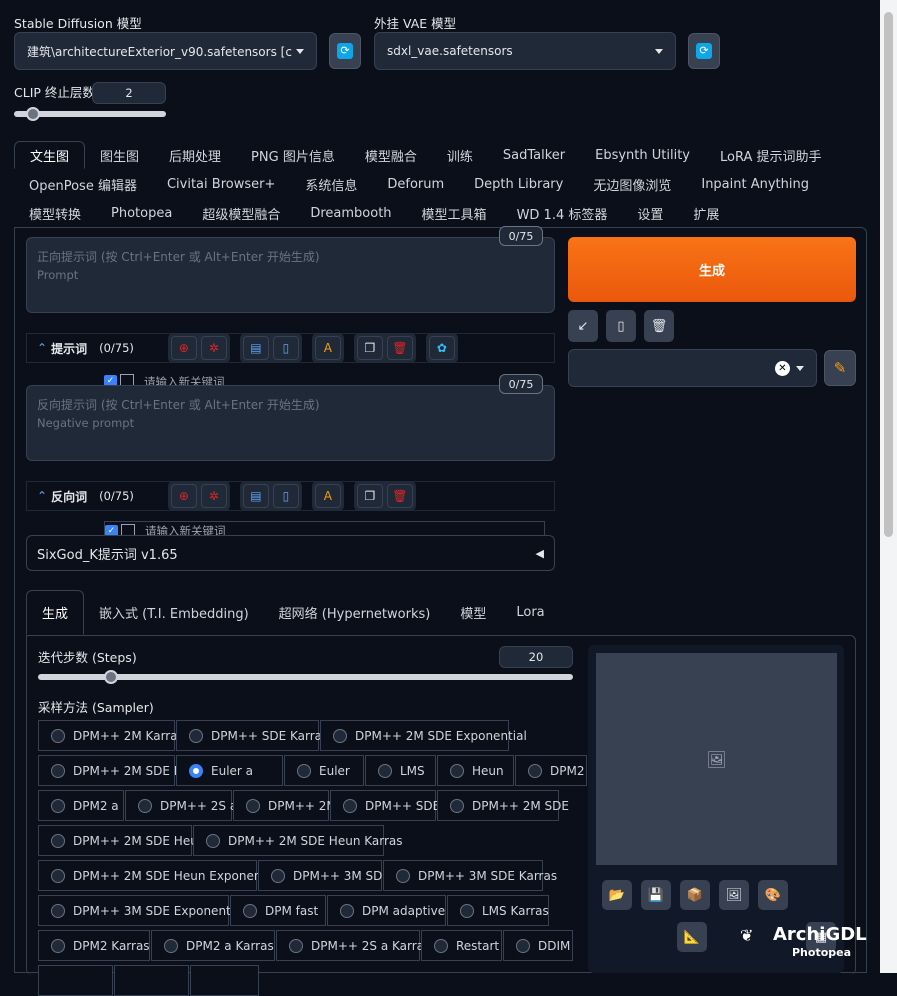 The width and height of the screenshot is (897, 996). What do you see at coordinates (331, 184) in the screenshot?
I see `tab-tabrow2-2: 系统信息` at bounding box center [331, 184].